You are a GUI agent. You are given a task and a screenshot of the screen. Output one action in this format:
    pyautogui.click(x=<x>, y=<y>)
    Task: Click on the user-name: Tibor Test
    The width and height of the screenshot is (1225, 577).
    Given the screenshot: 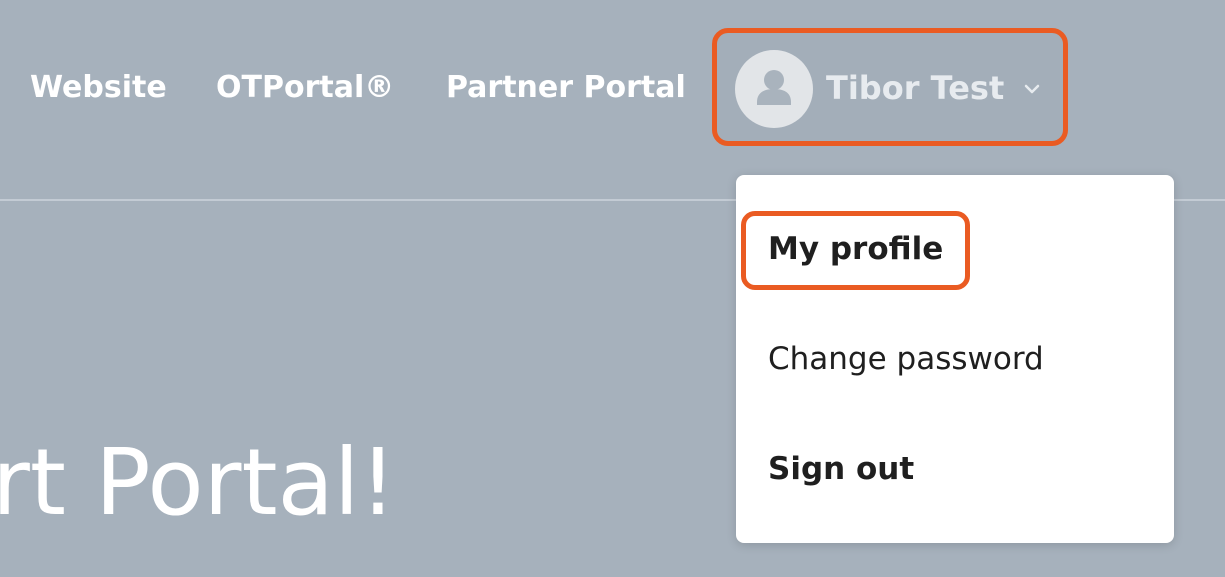 What is the action you would take?
    pyautogui.click(x=915, y=88)
    